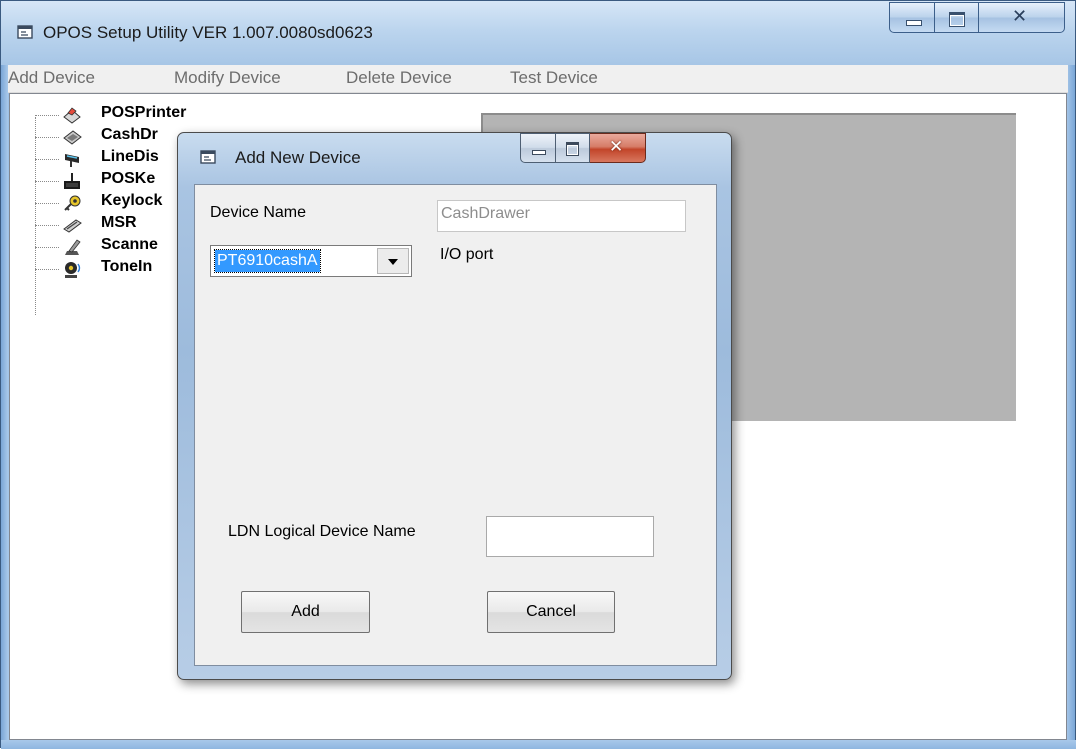  Describe the element at coordinates (127, 266) in the screenshot. I see `tree-item-label: ToneIn` at that location.